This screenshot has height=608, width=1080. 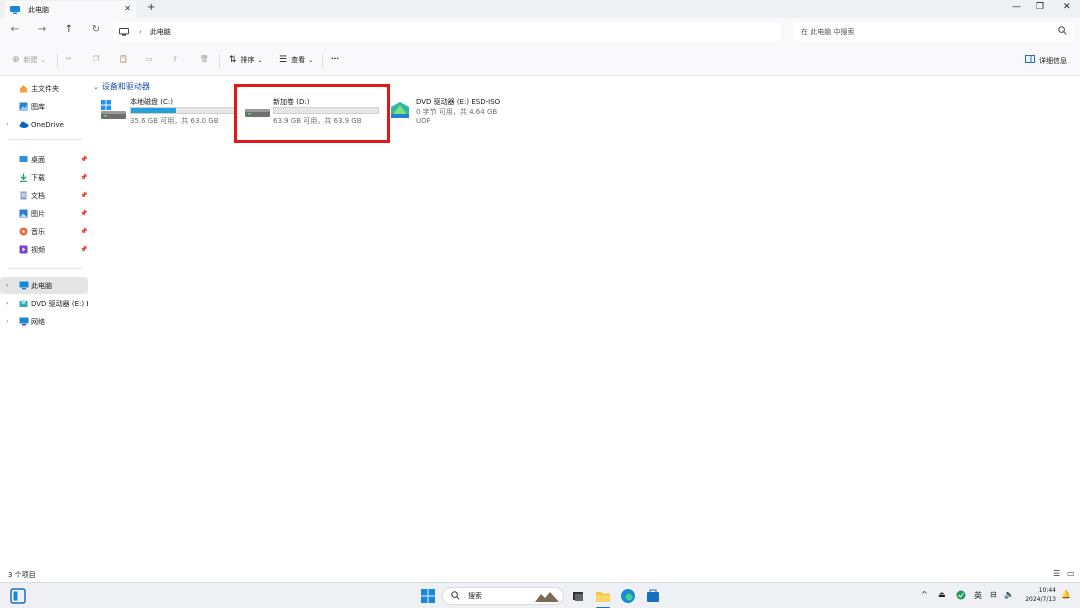 I want to click on sort-label: 排序, so click(x=247, y=60).